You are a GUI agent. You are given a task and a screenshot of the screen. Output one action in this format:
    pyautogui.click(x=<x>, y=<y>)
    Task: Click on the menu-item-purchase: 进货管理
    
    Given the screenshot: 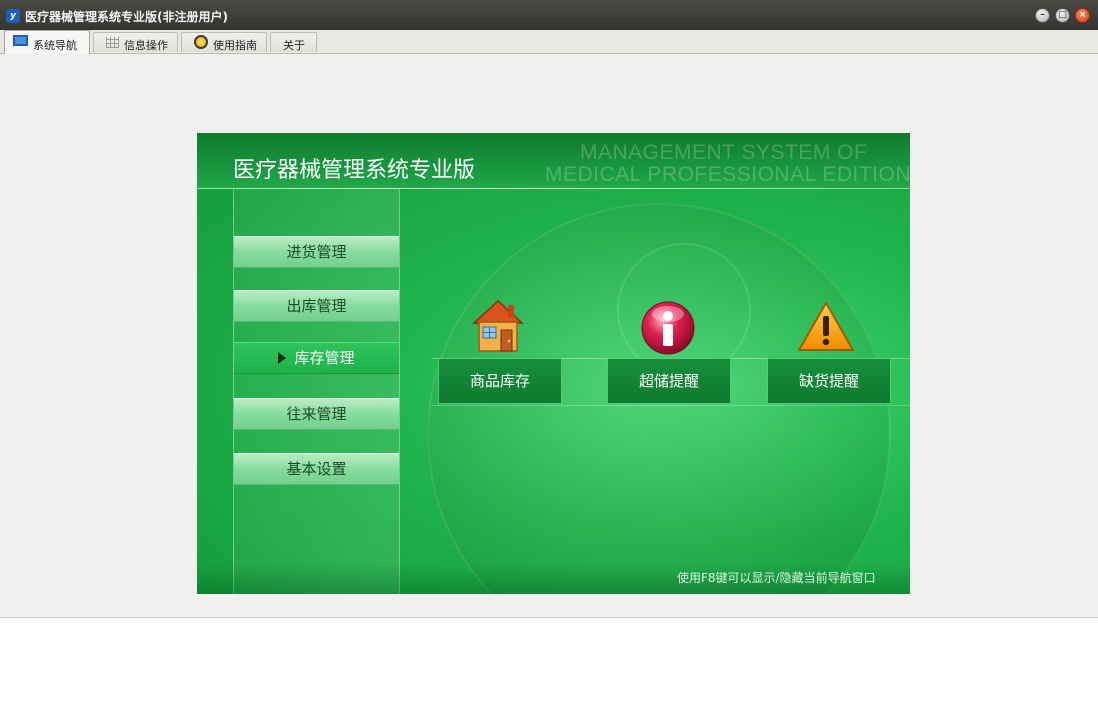 What is the action you would take?
    pyautogui.click(x=316, y=252)
    